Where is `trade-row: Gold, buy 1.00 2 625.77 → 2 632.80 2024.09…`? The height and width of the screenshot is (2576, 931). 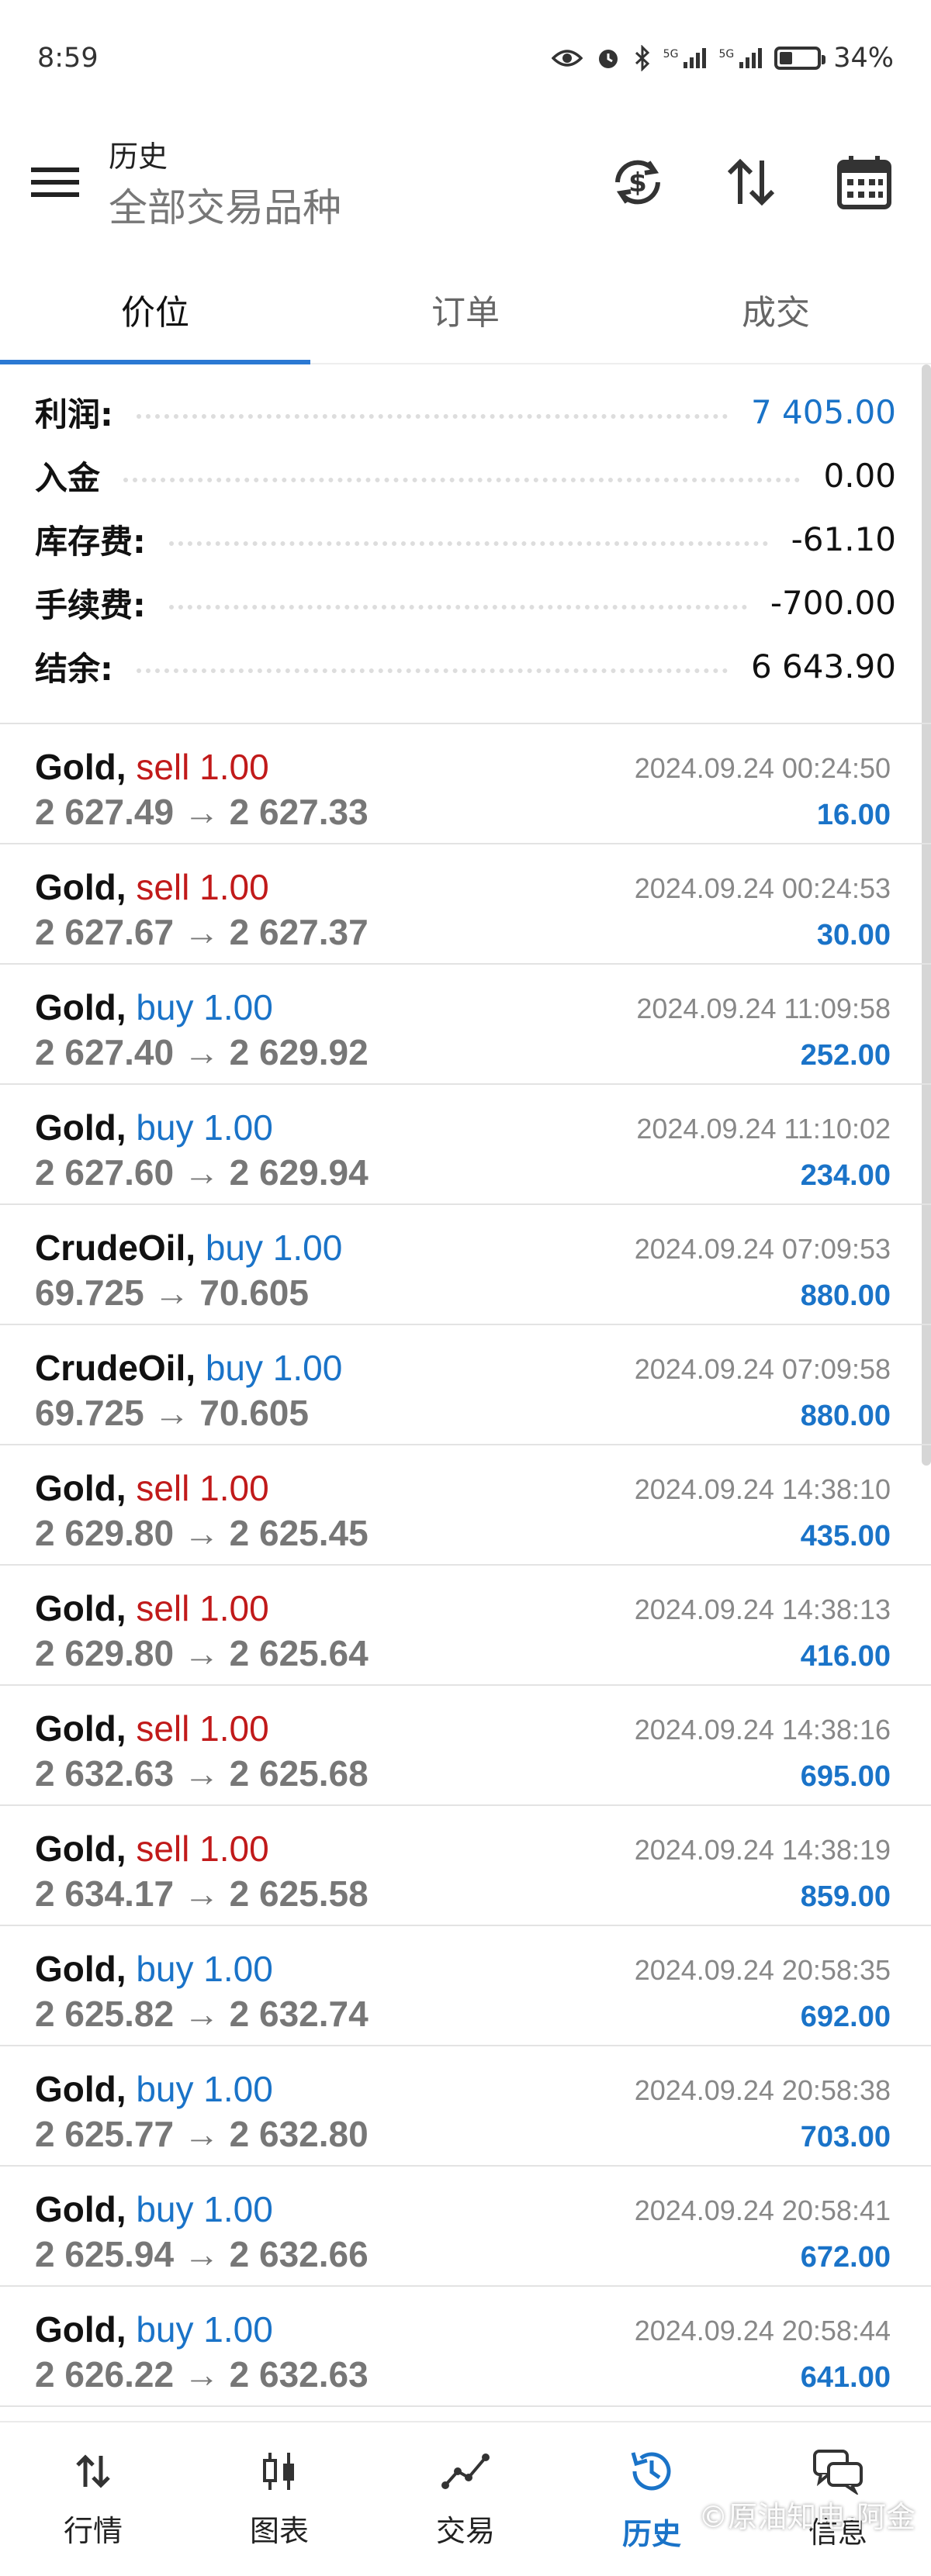 trade-row: Gold, buy 1.00 2 625.77 → 2 632.80 2024.09… is located at coordinates (465, 2106).